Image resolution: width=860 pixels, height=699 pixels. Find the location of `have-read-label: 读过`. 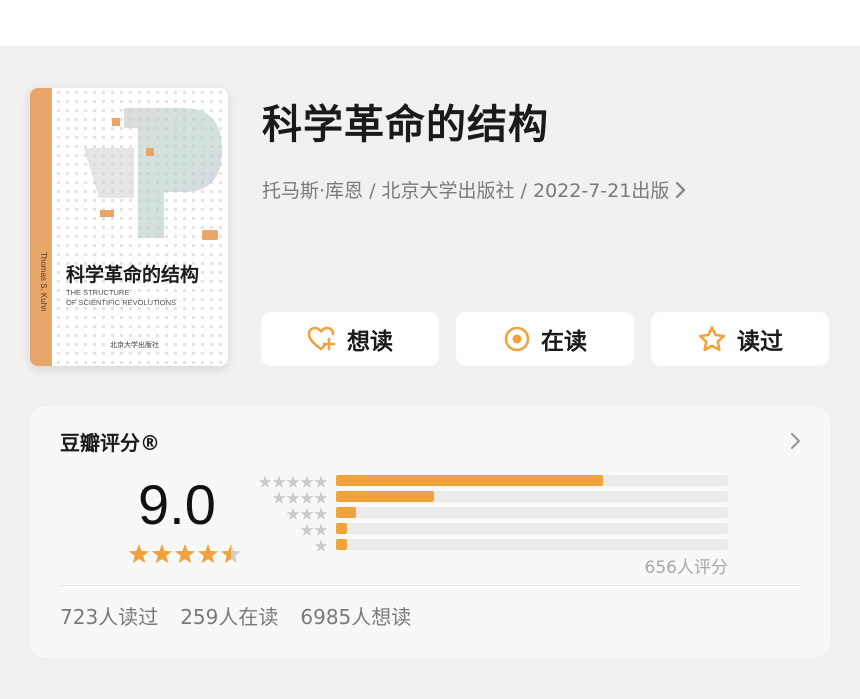

have-read-label: 读过 is located at coordinates (760, 342).